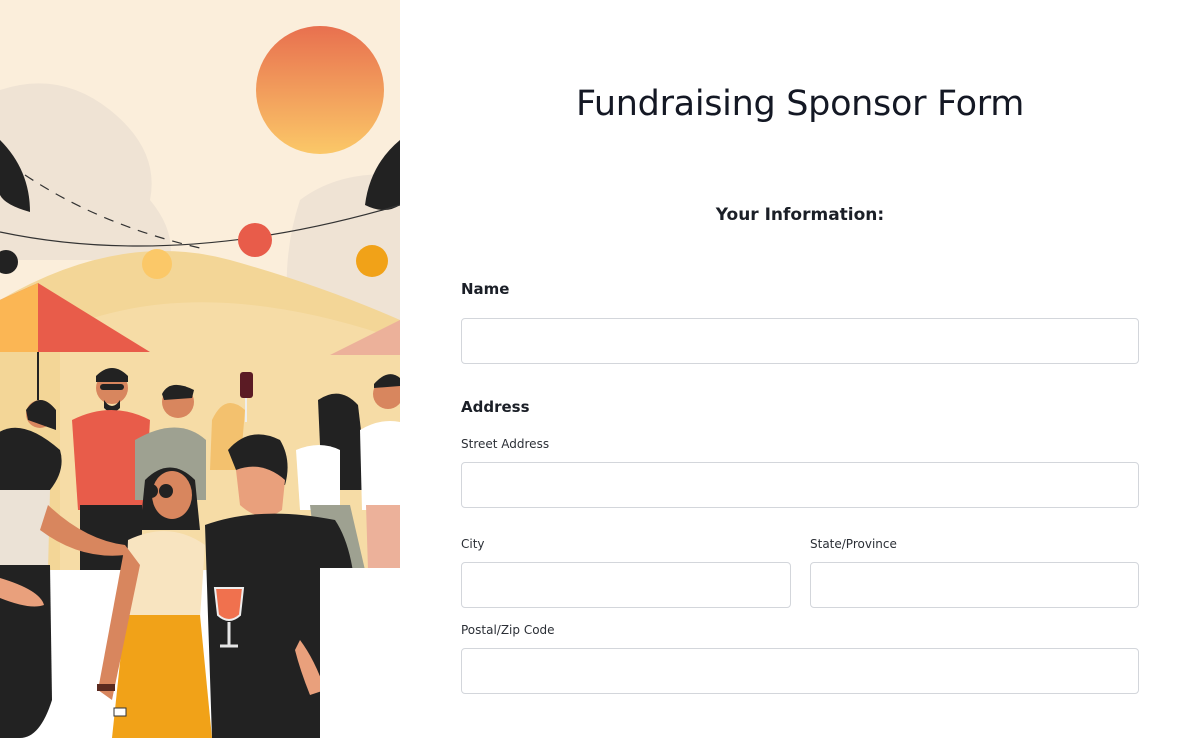 This screenshot has width=1200, height=738. Describe the element at coordinates (508, 630) in the screenshot. I see `postal-code-label: Postal/Zip Code` at that location.